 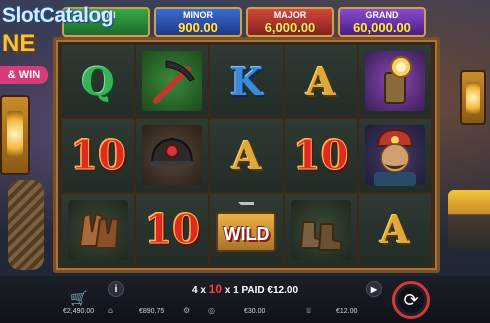 What do you see at coordinates (24, 75) in the screenshot?
I see `game-logo-subtitle: & WIN` at bounding box center [24, 75].